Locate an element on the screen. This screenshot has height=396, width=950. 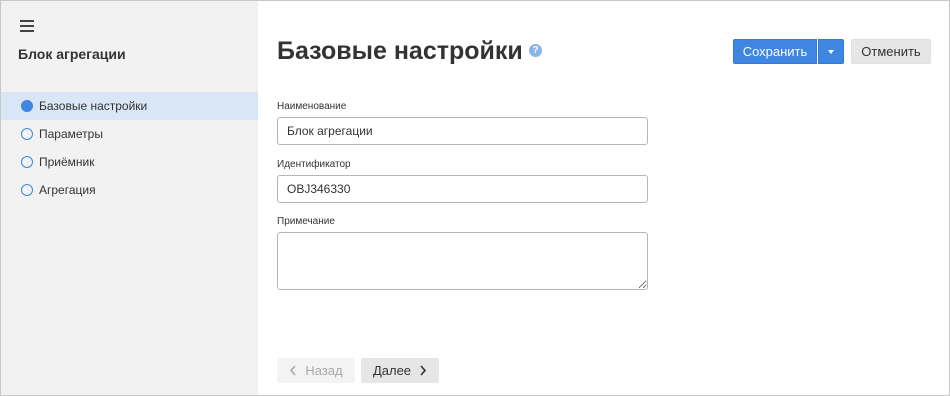
help-question-icon: ? is located at coordinates (535, 50).